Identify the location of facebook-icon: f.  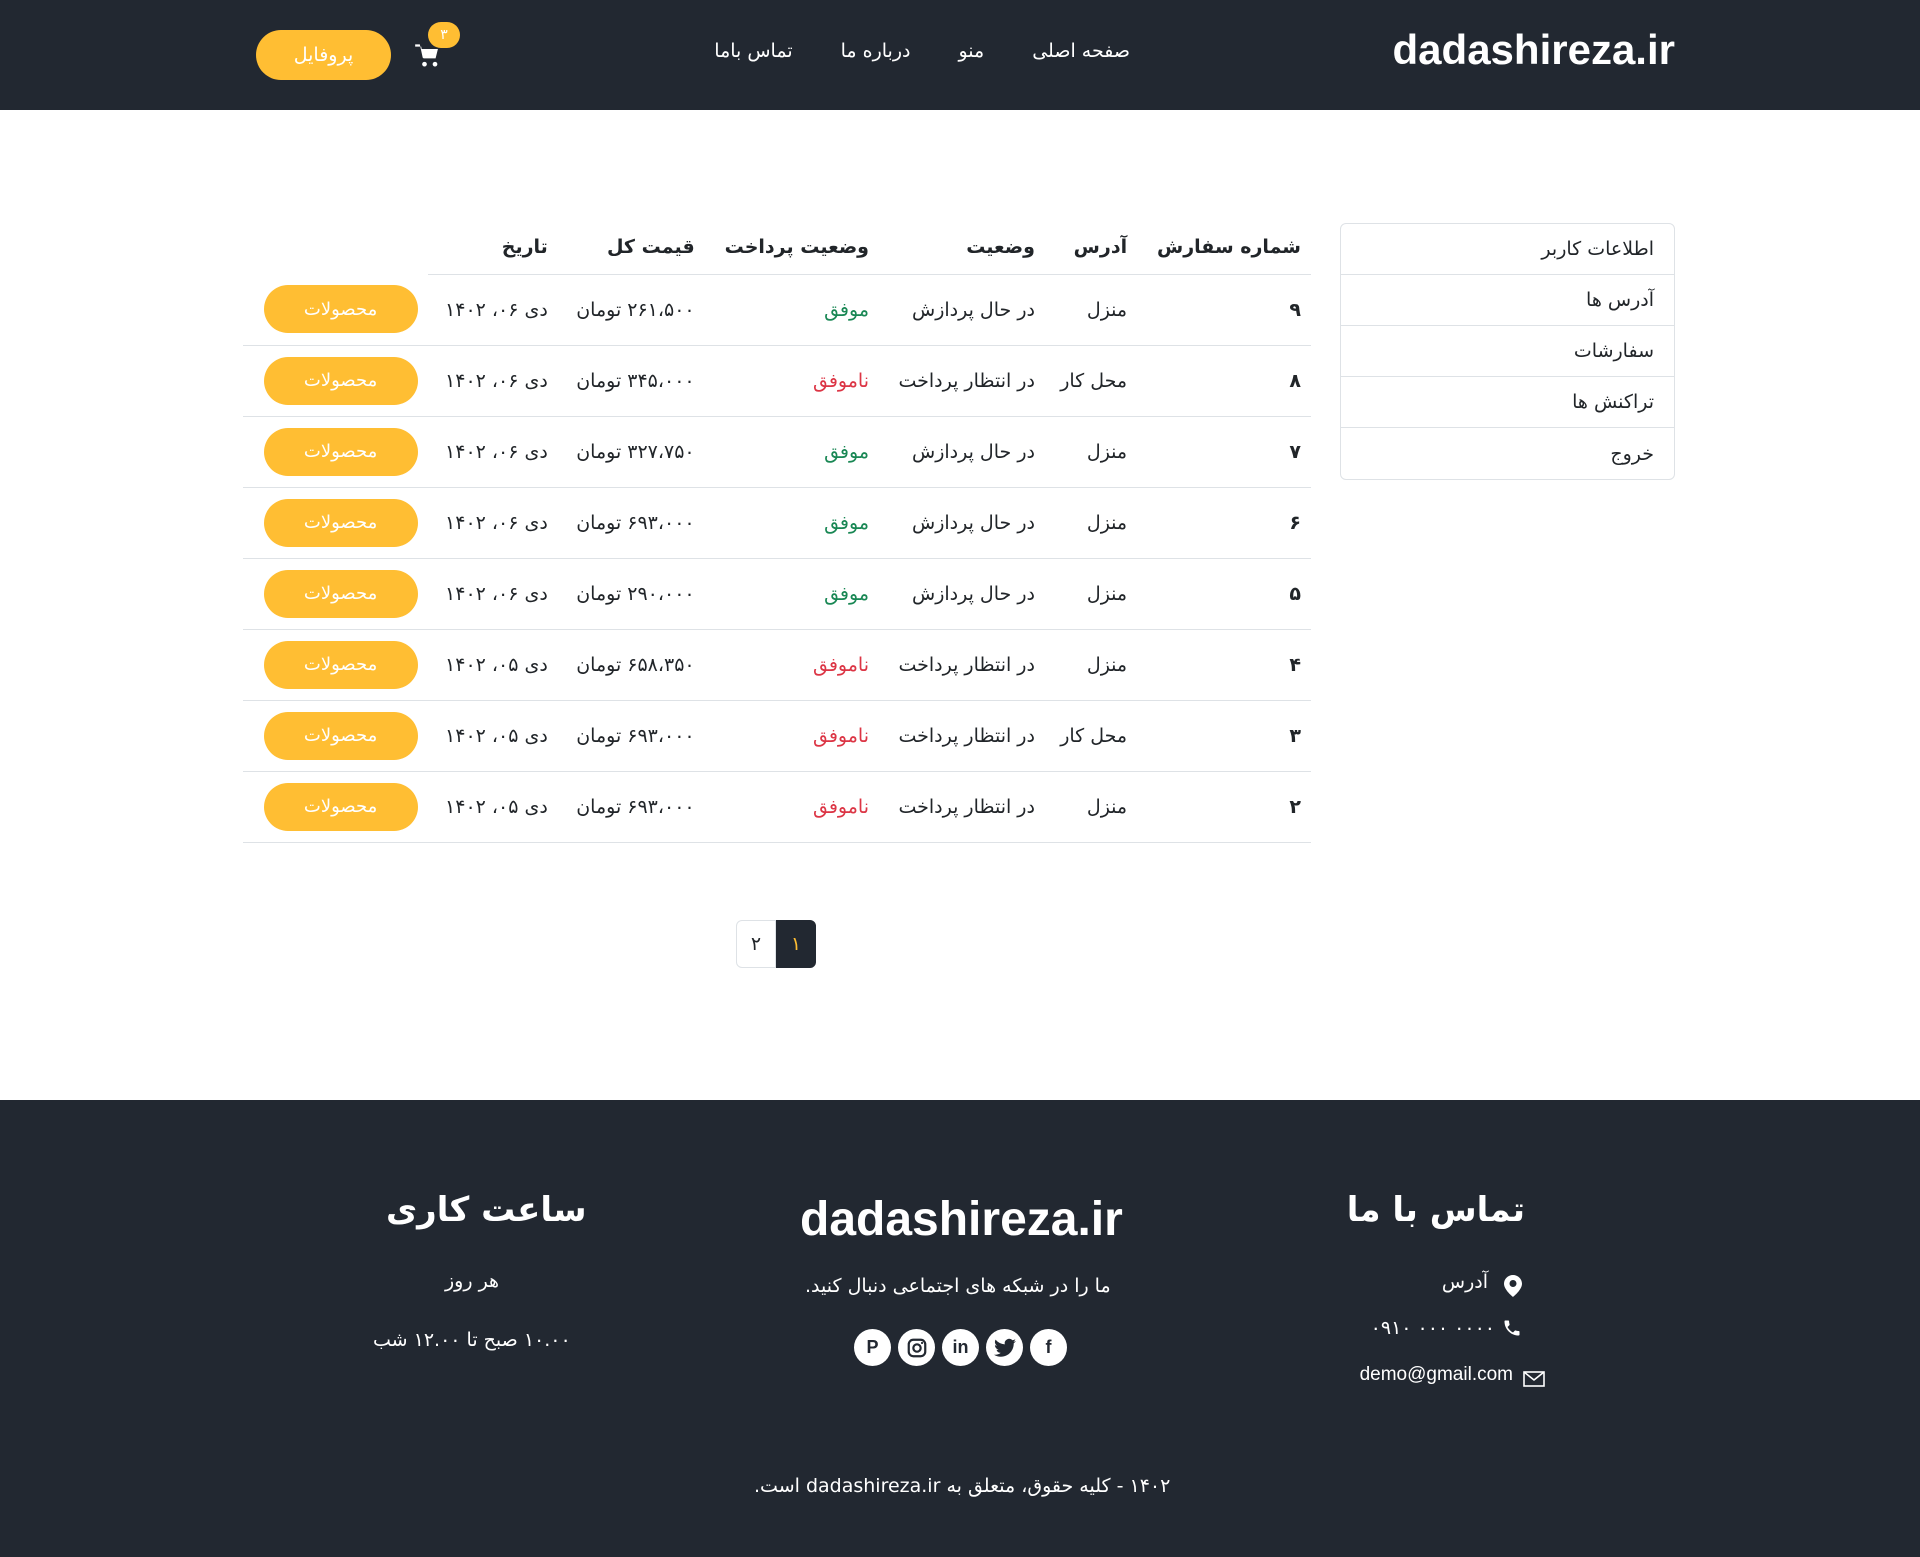
(1048, 1347).